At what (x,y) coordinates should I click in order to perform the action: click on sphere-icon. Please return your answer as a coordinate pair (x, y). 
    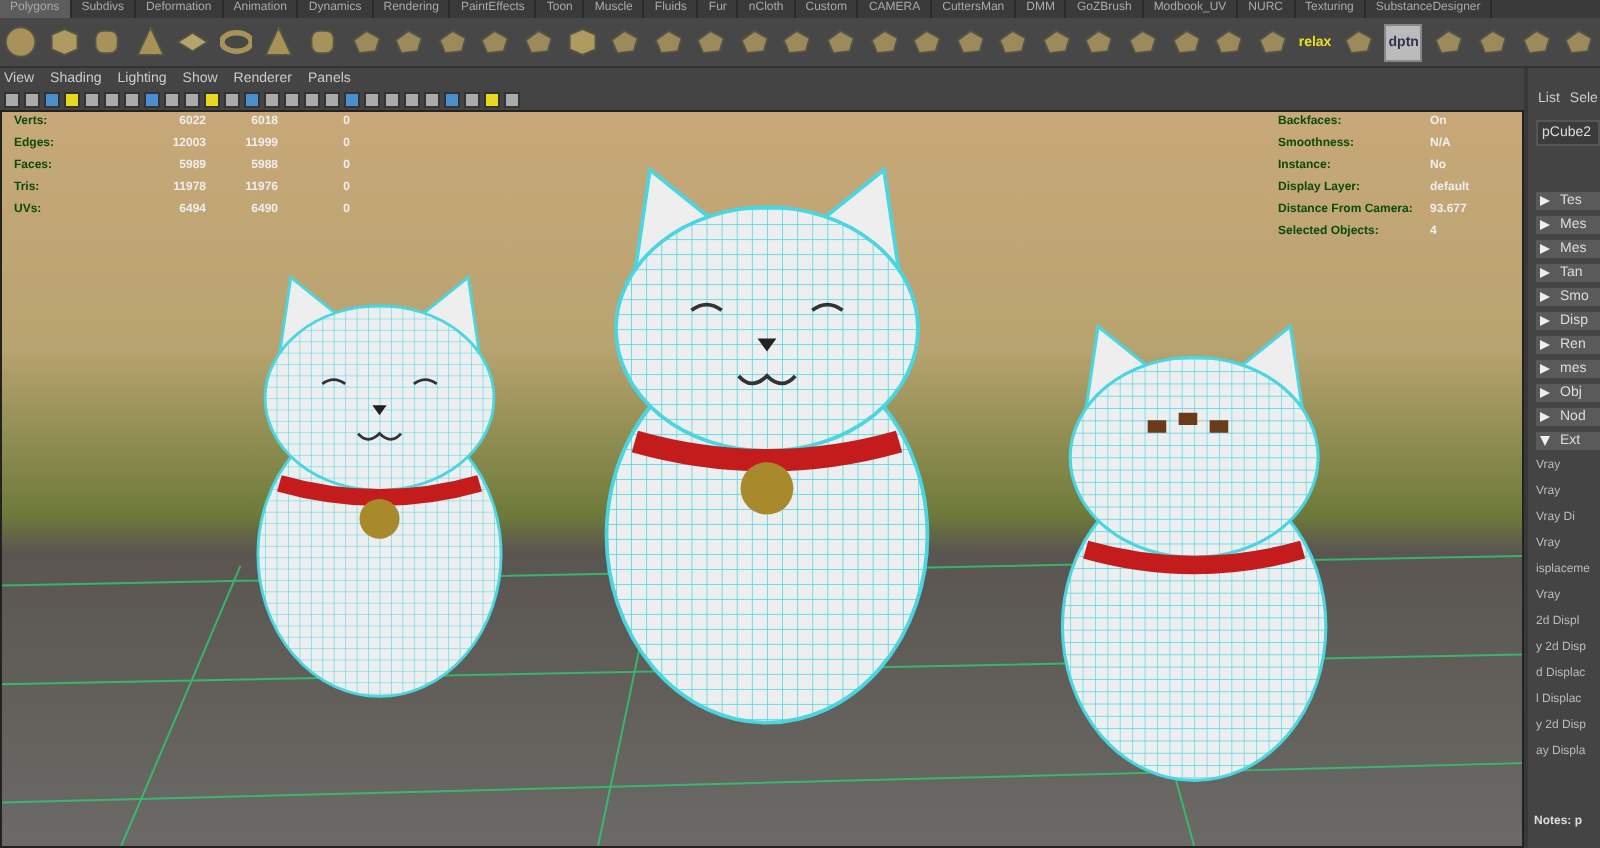
    Looking at the image, I should click on (21, 42).